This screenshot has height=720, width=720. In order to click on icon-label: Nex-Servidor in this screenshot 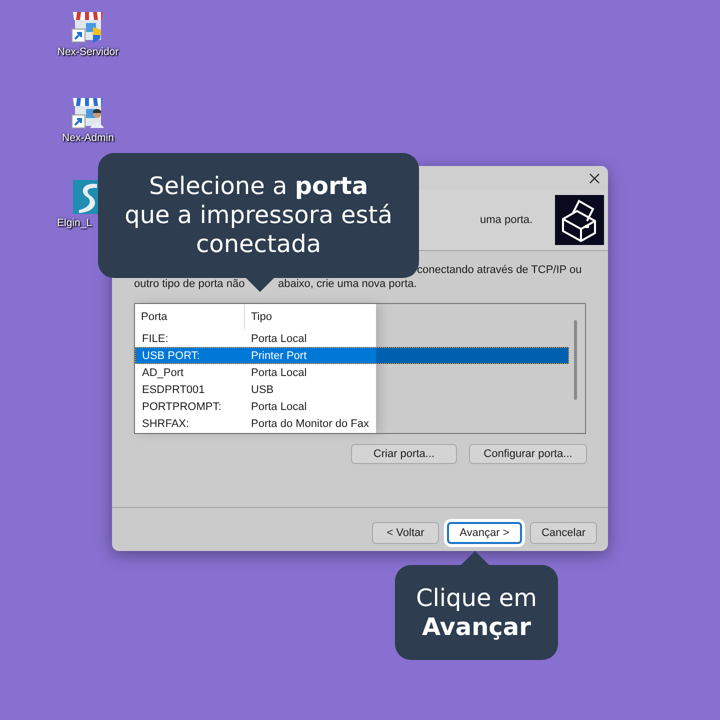, I will do `click(88, 52)`.